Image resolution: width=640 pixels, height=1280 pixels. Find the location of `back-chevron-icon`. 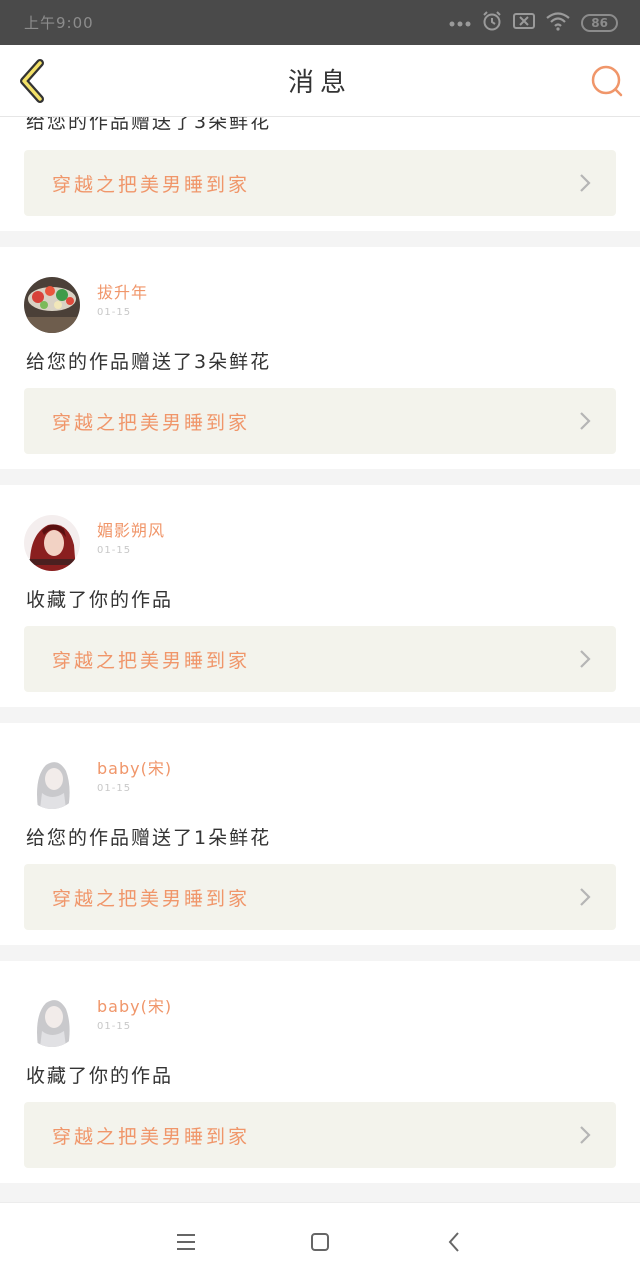

back-chevron-icon is located at coordinates (32, 81).